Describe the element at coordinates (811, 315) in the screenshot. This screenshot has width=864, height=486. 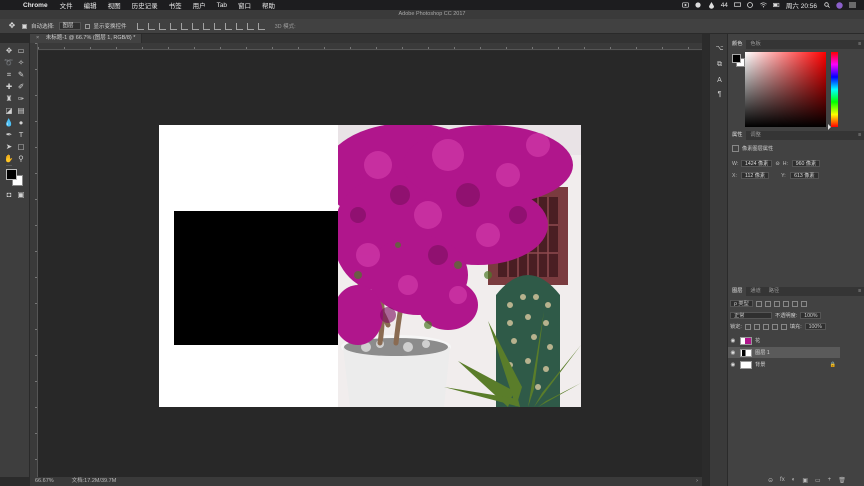
I see `opacity-field: 100%` at that location.